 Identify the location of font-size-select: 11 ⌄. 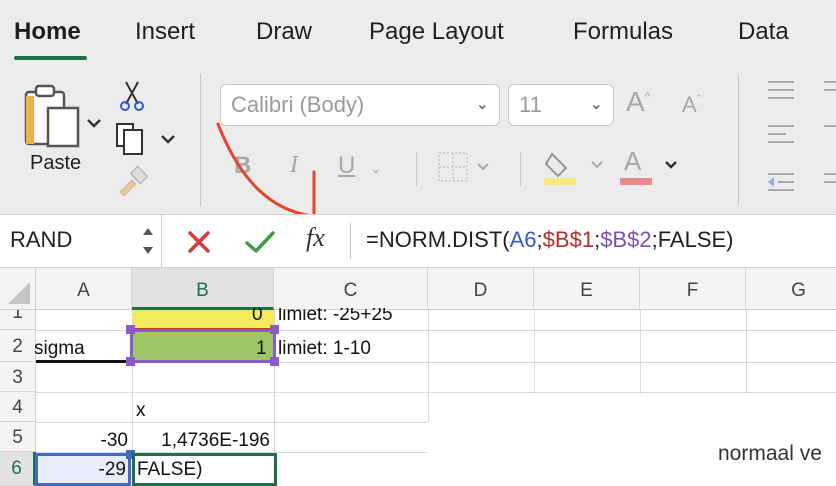
(561, 105).